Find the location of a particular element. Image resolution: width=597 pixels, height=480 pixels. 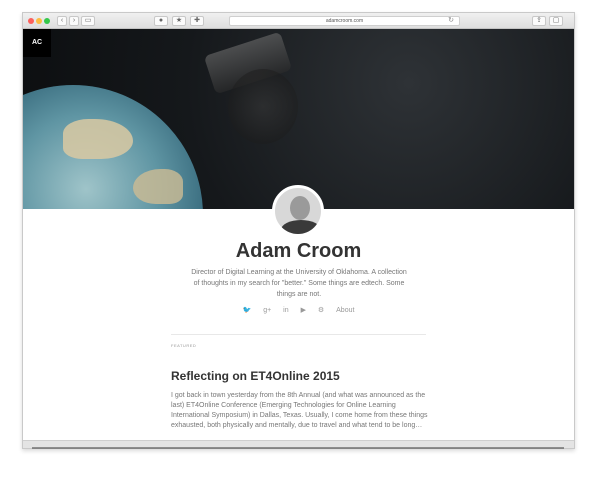

privacy-icon: ● is located at coordinates (161, 21).